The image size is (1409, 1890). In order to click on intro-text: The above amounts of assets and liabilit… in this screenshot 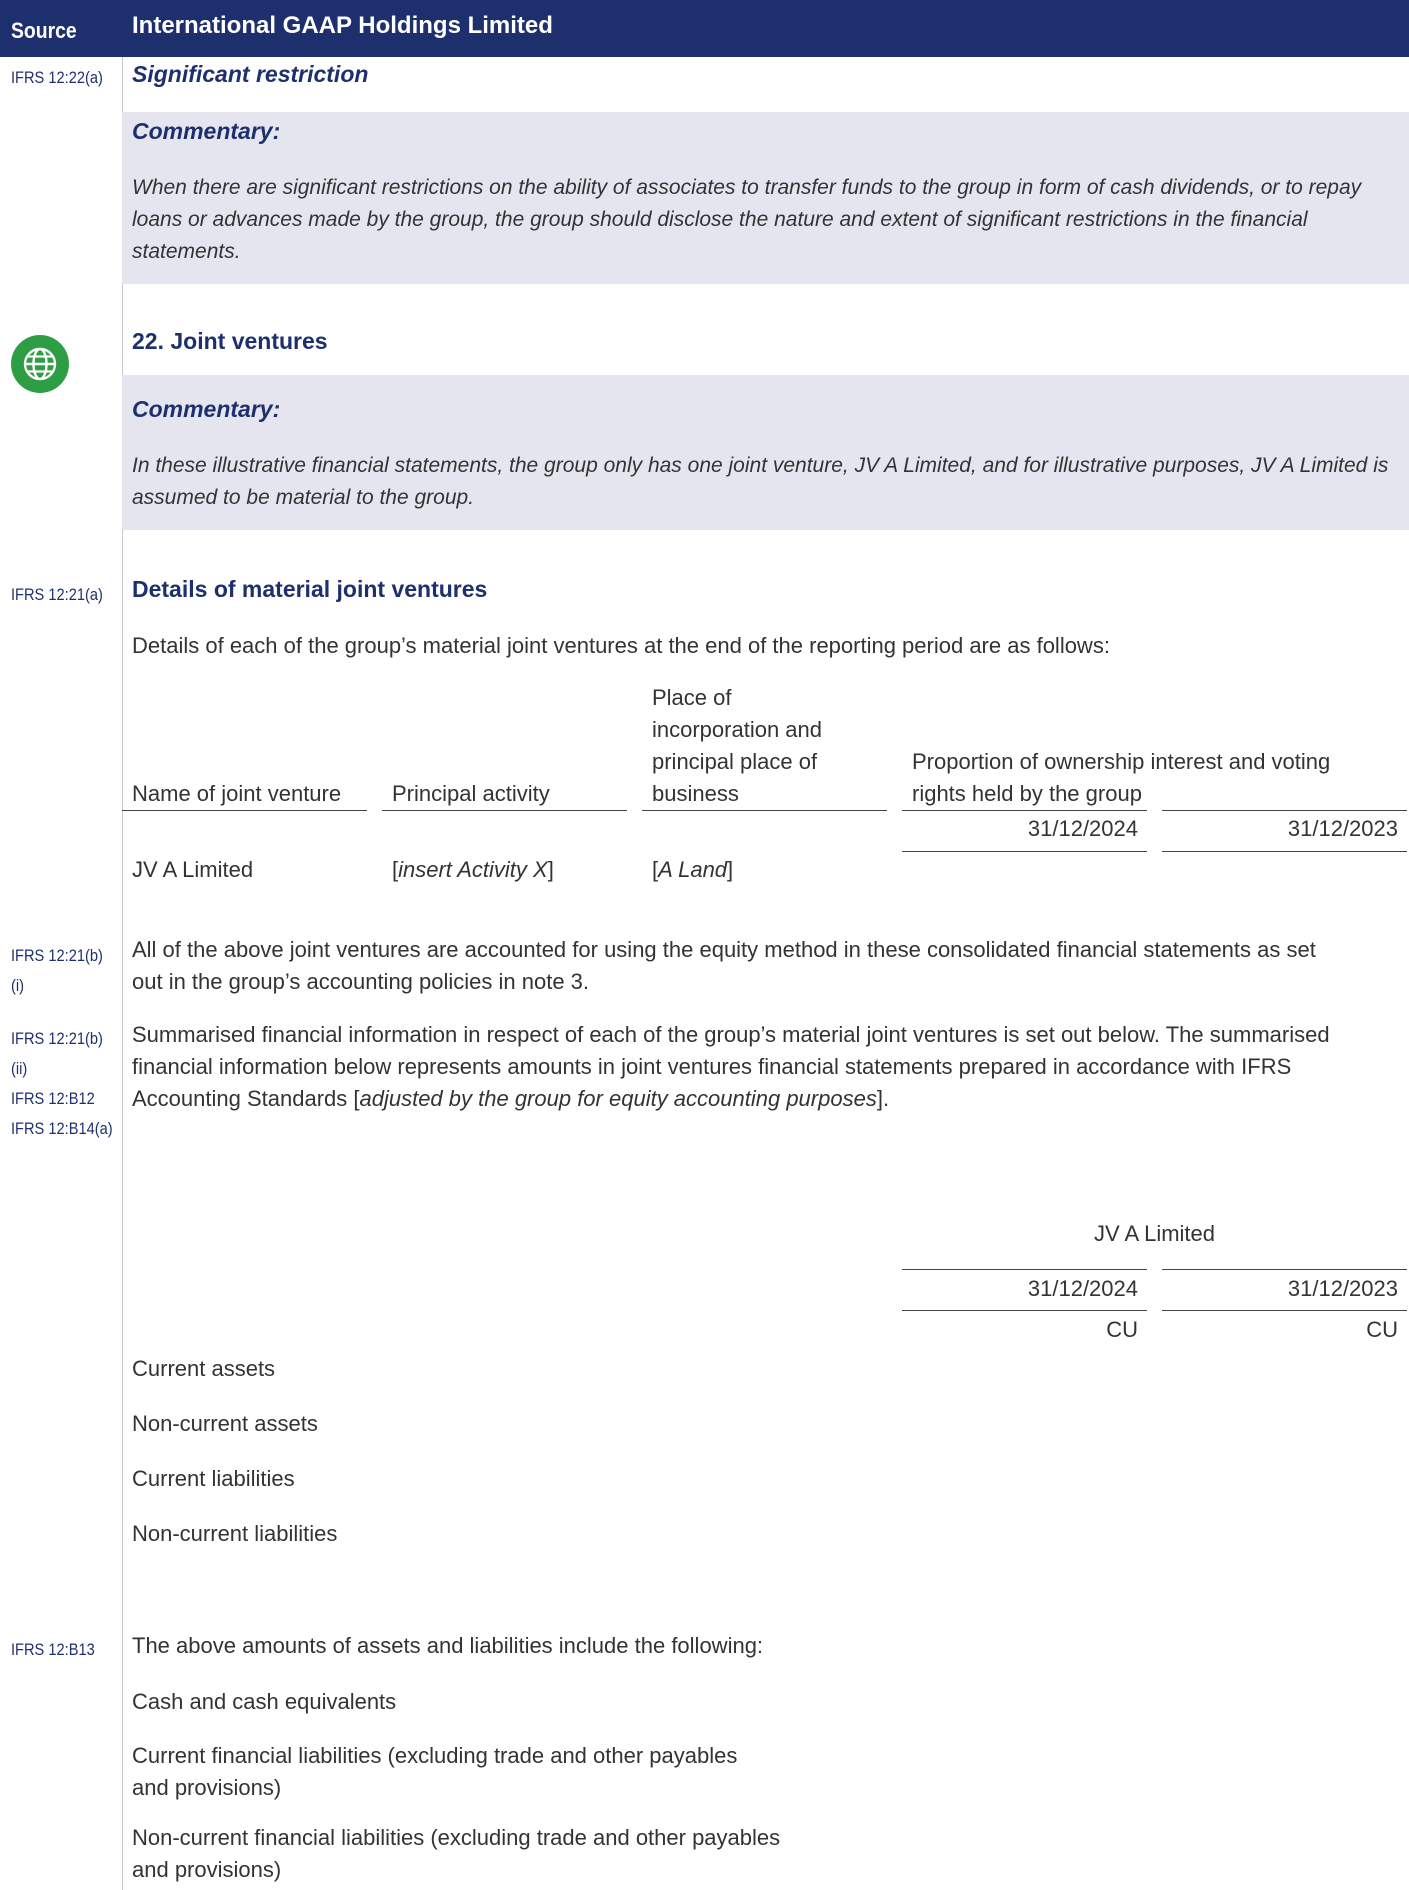, I will do `click(448, 1645)`.